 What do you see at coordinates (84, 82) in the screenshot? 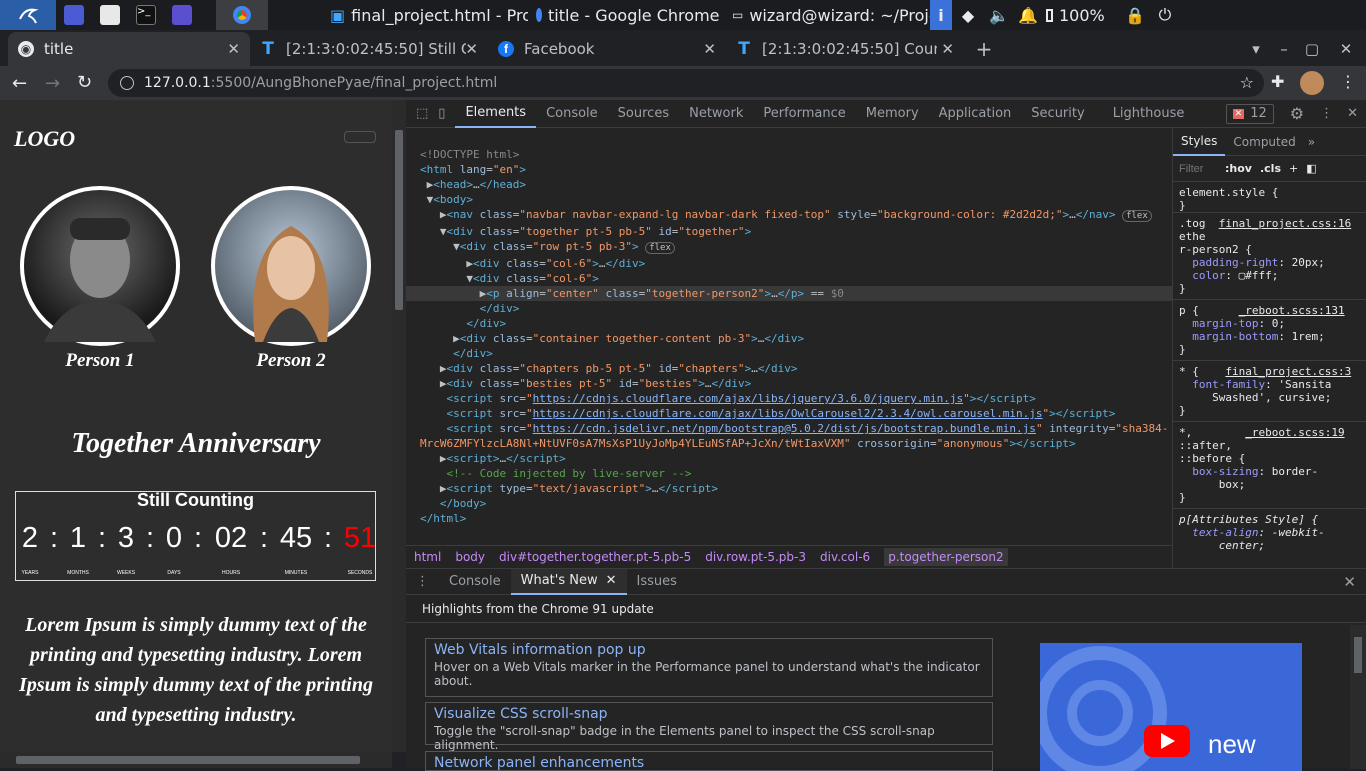
I see `reload-icon: ↻` at bounding box center [84, 82].